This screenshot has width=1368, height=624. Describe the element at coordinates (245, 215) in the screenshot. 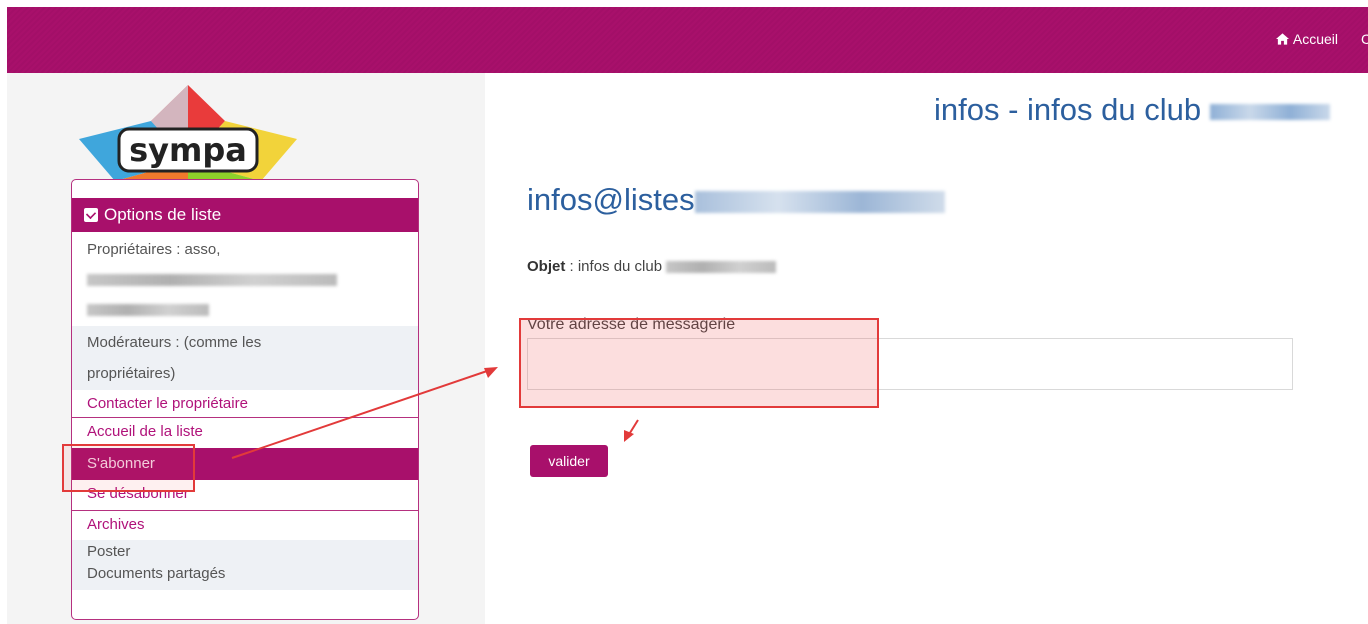

I see `options-header: Options de liste` at that location.